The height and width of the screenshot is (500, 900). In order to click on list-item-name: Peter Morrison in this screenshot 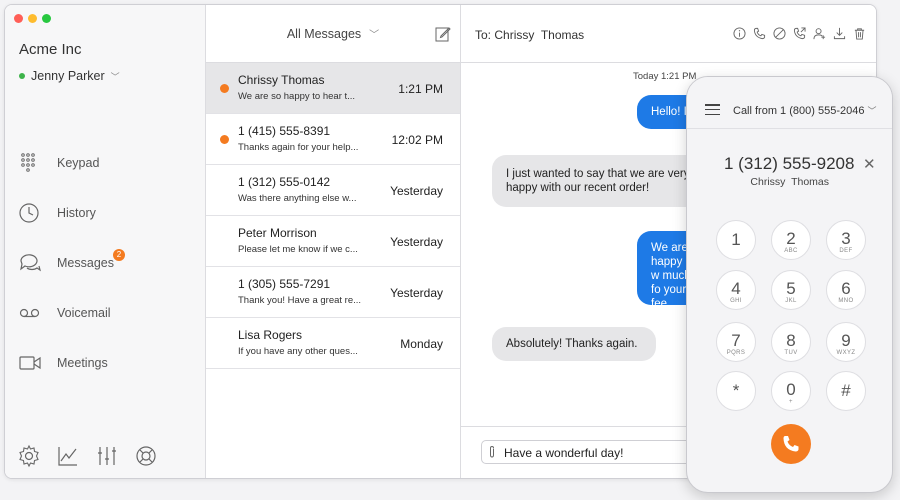, I will do `click(277, 233)`.